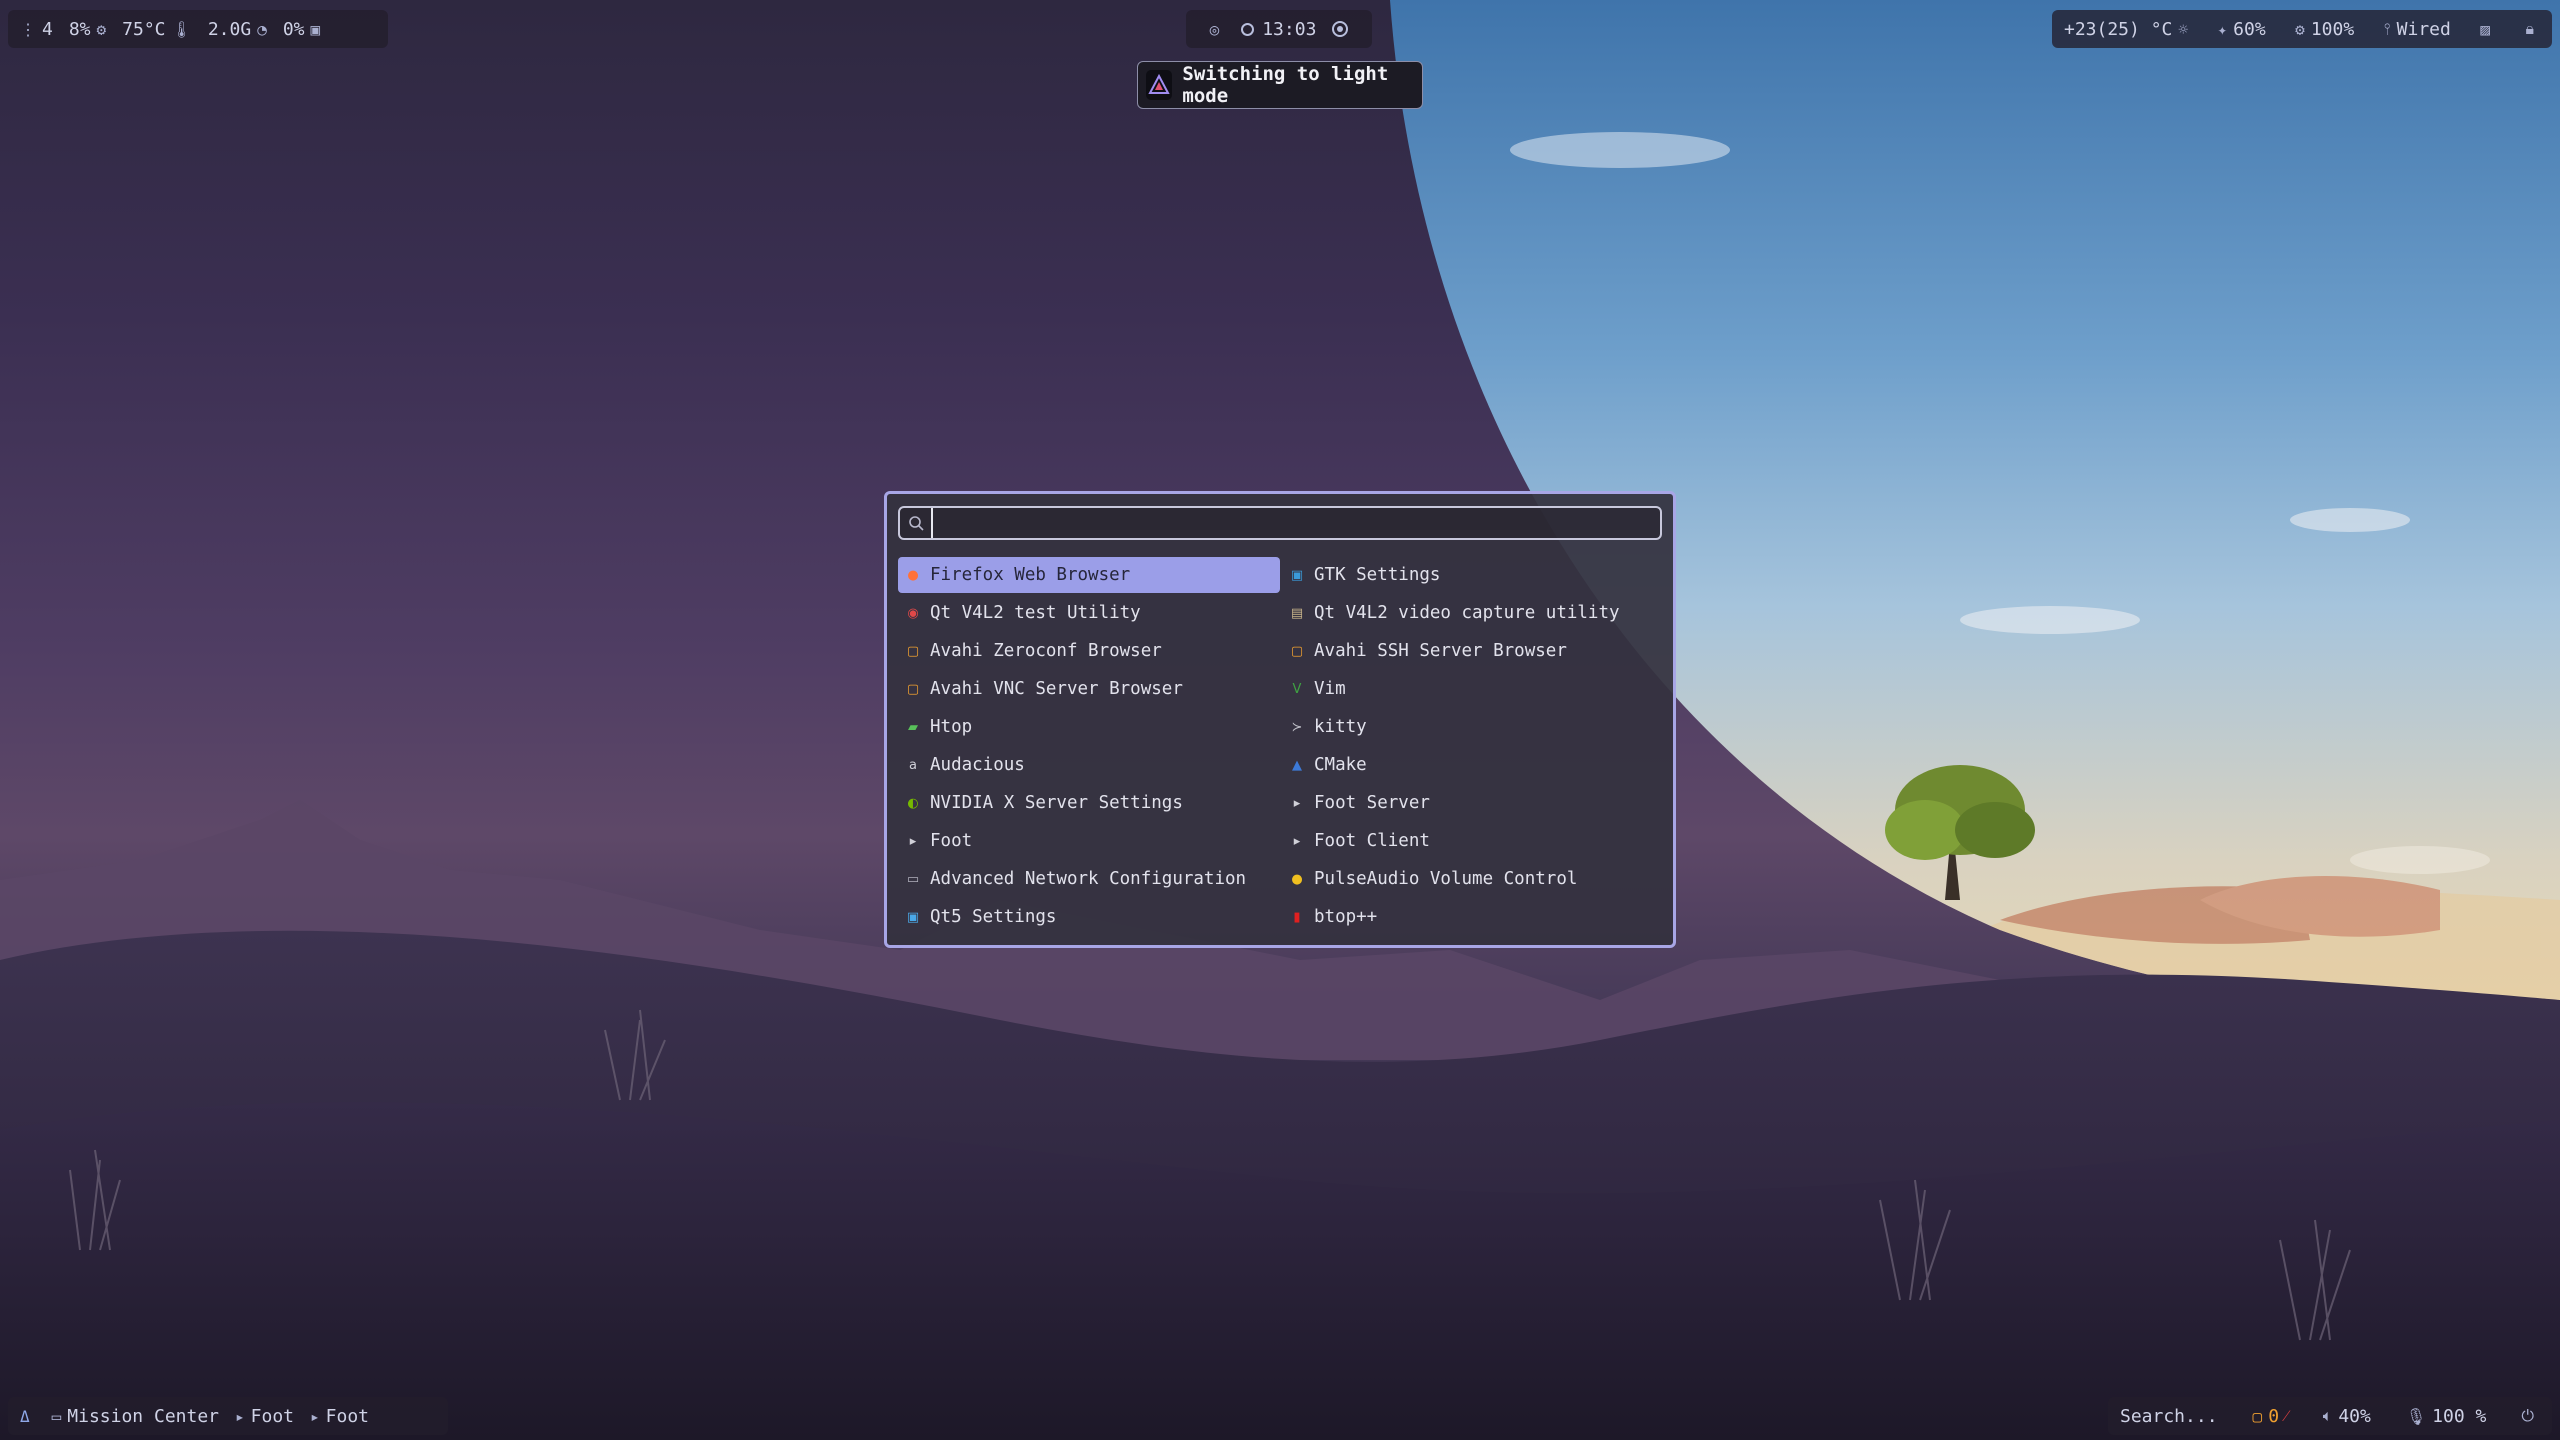  Describe the element at coordinates (1346, 917) in the screenshot. I see `app-label: btop++` at that location.